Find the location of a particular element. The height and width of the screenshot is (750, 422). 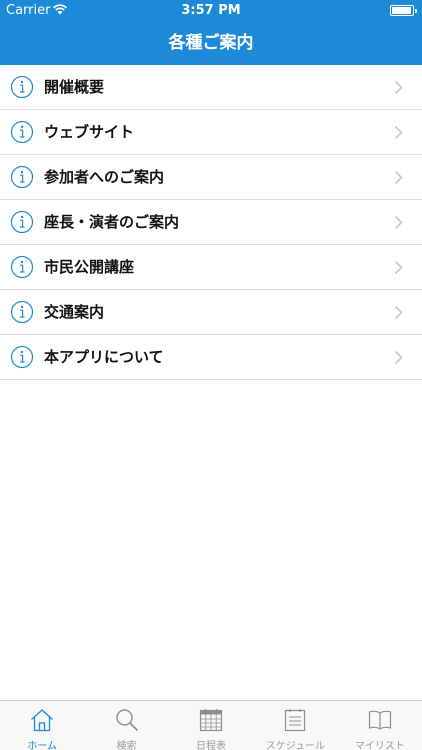

list-item: 開催概要 is located at coordinates (211, 87).